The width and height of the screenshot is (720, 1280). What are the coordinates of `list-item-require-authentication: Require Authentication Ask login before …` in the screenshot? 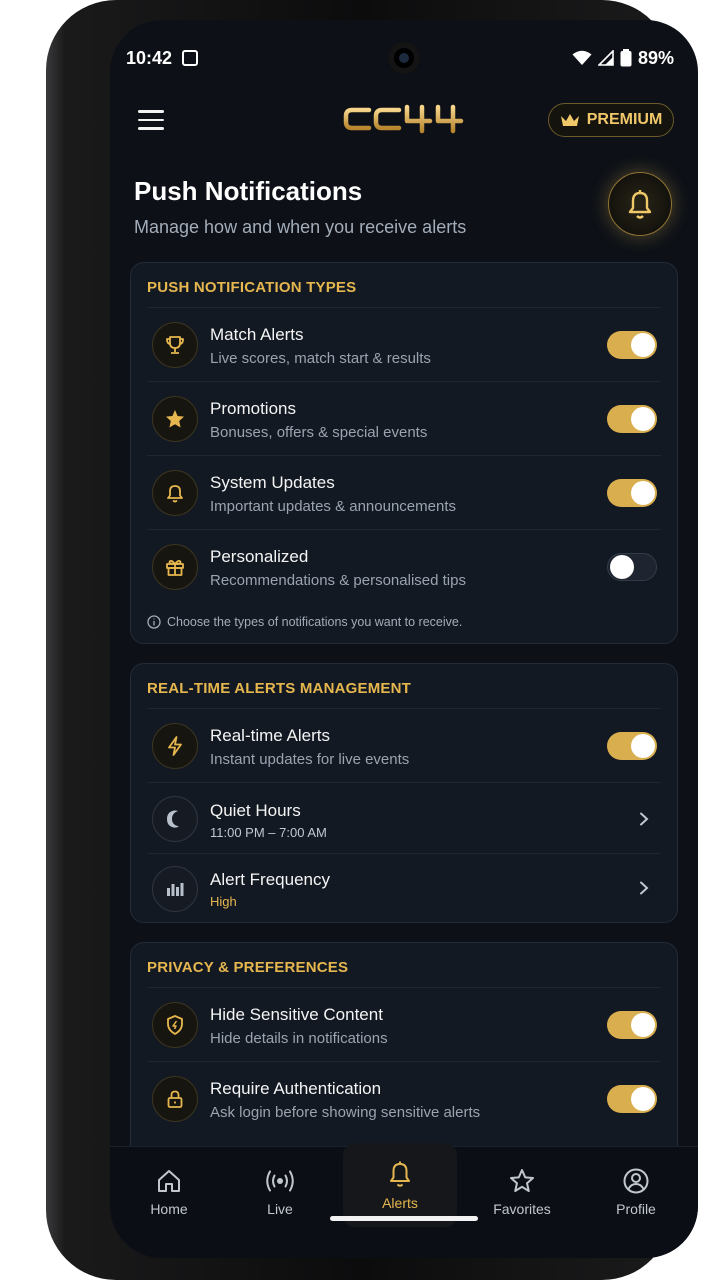 It's located at (404, 1098).